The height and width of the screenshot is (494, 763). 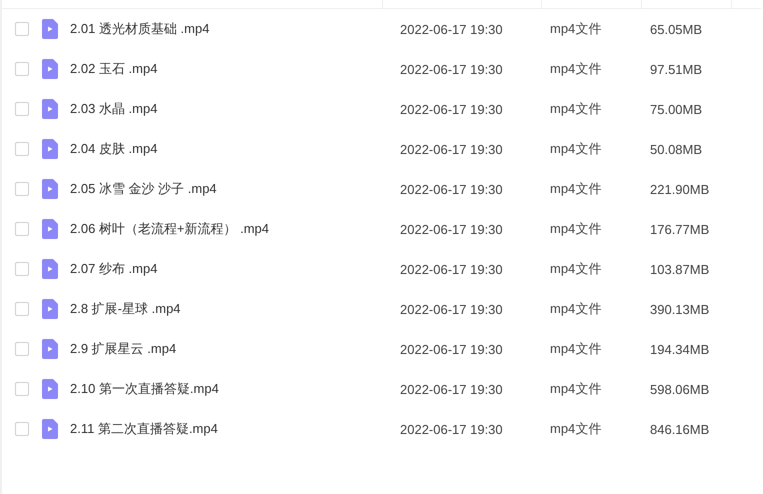 What do you see at coordinates (680, 229) in the screenshot?
I see `file-size: 176.77MB` at bounding box center [680, 229].